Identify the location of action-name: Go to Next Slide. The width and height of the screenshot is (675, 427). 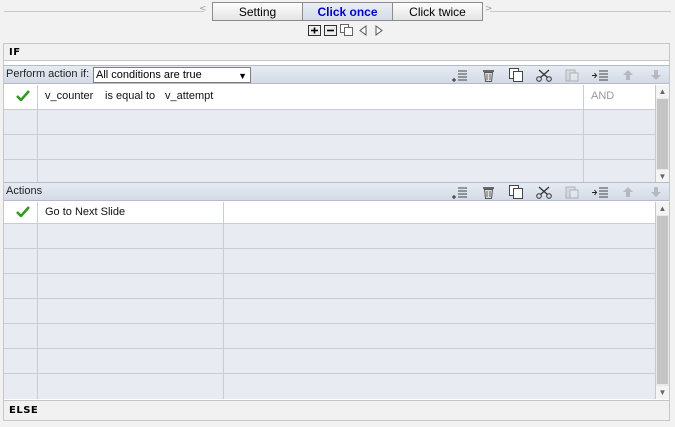
(85, 212).